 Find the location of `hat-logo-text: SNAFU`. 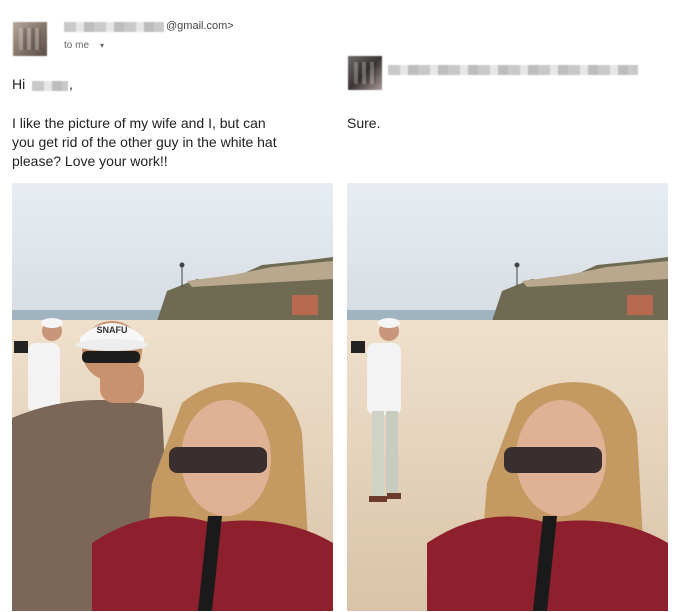

hat-logo-text: SNAFU is located at coordinates (112, 330).